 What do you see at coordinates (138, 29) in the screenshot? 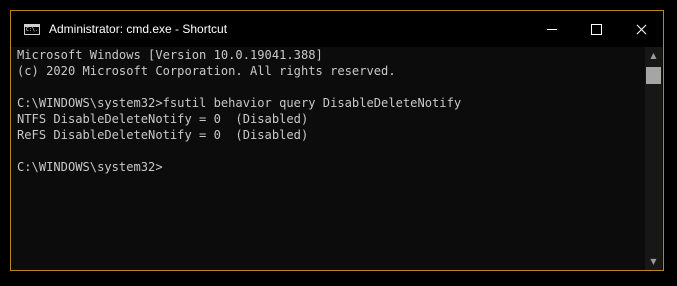
I see `window-title: Administrator: cmd.exe - Shortcut` at bounding box center [138, 29].